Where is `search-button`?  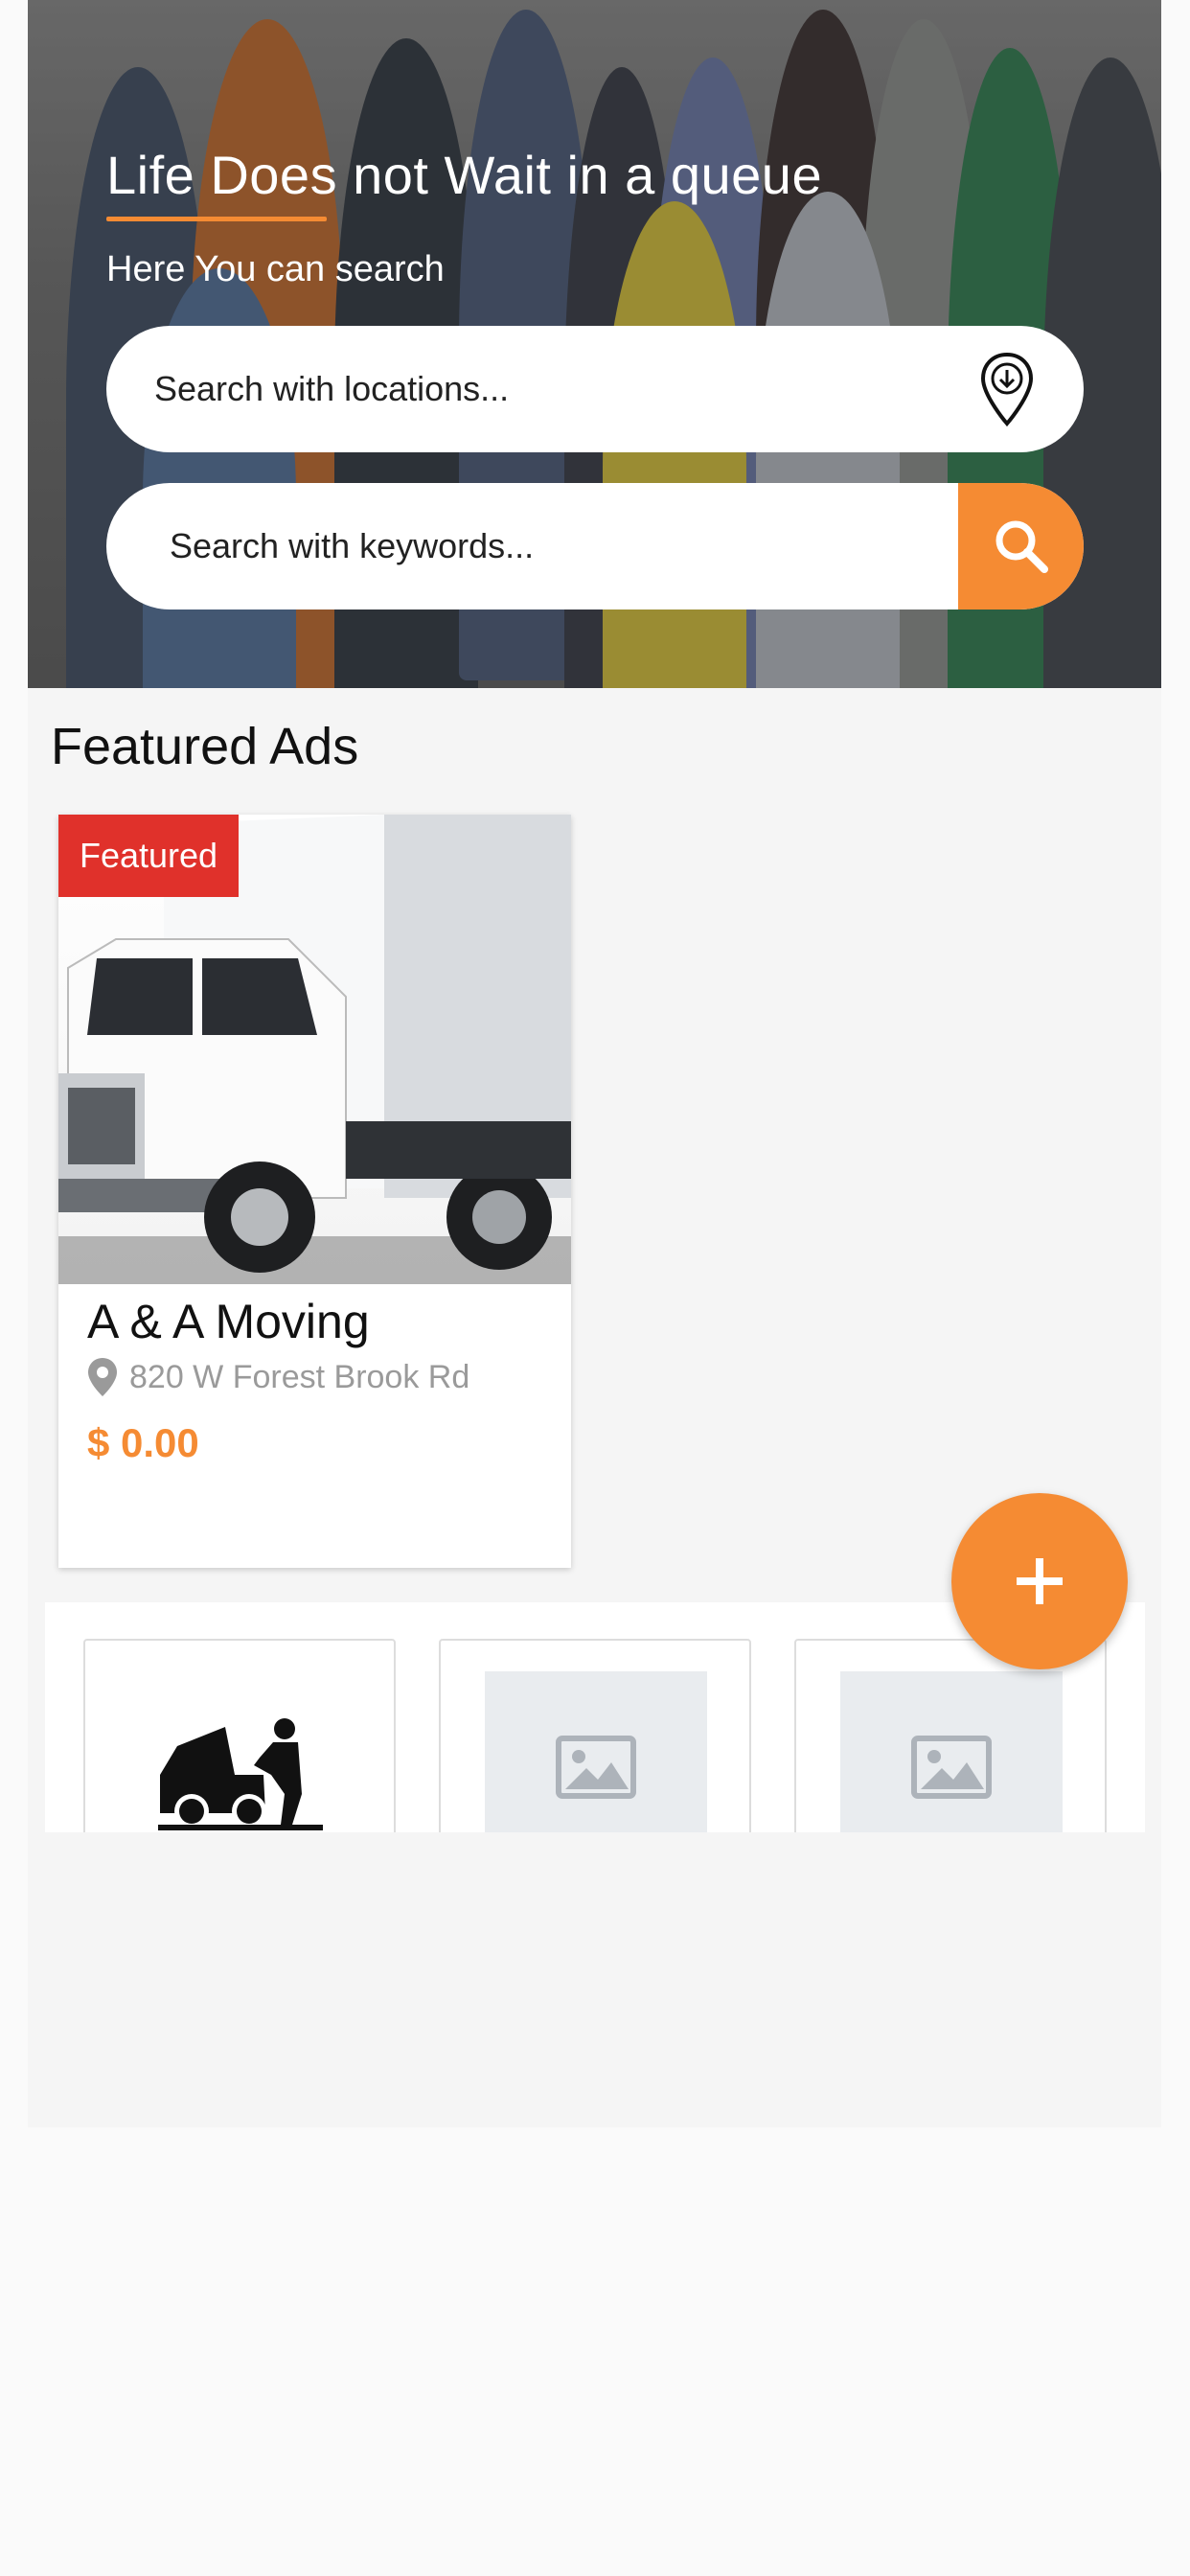 search-button is located at coordinates (1021, 546).